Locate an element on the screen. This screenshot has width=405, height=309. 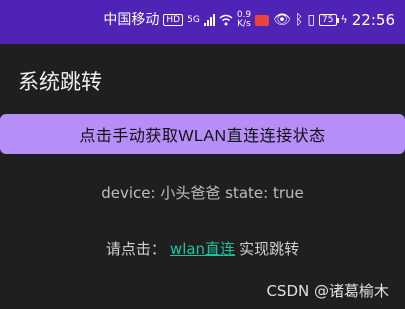
charging-icon: ϟ is located at coordinates (344, 19).